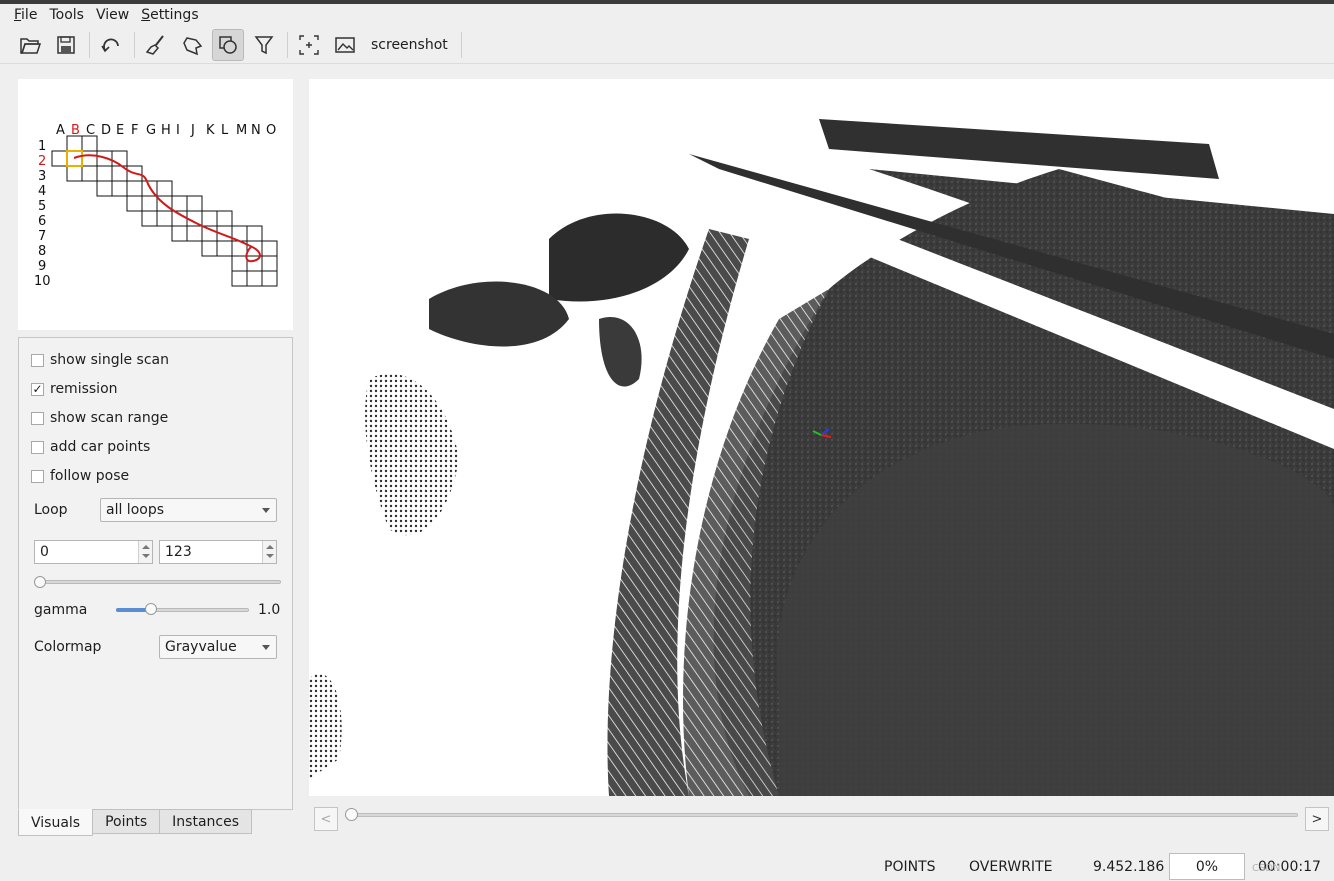 The height and width of the screenshot is (881, 1334). I want to click on panel-tabs: Visuals Points Instances, so click(135, 822).